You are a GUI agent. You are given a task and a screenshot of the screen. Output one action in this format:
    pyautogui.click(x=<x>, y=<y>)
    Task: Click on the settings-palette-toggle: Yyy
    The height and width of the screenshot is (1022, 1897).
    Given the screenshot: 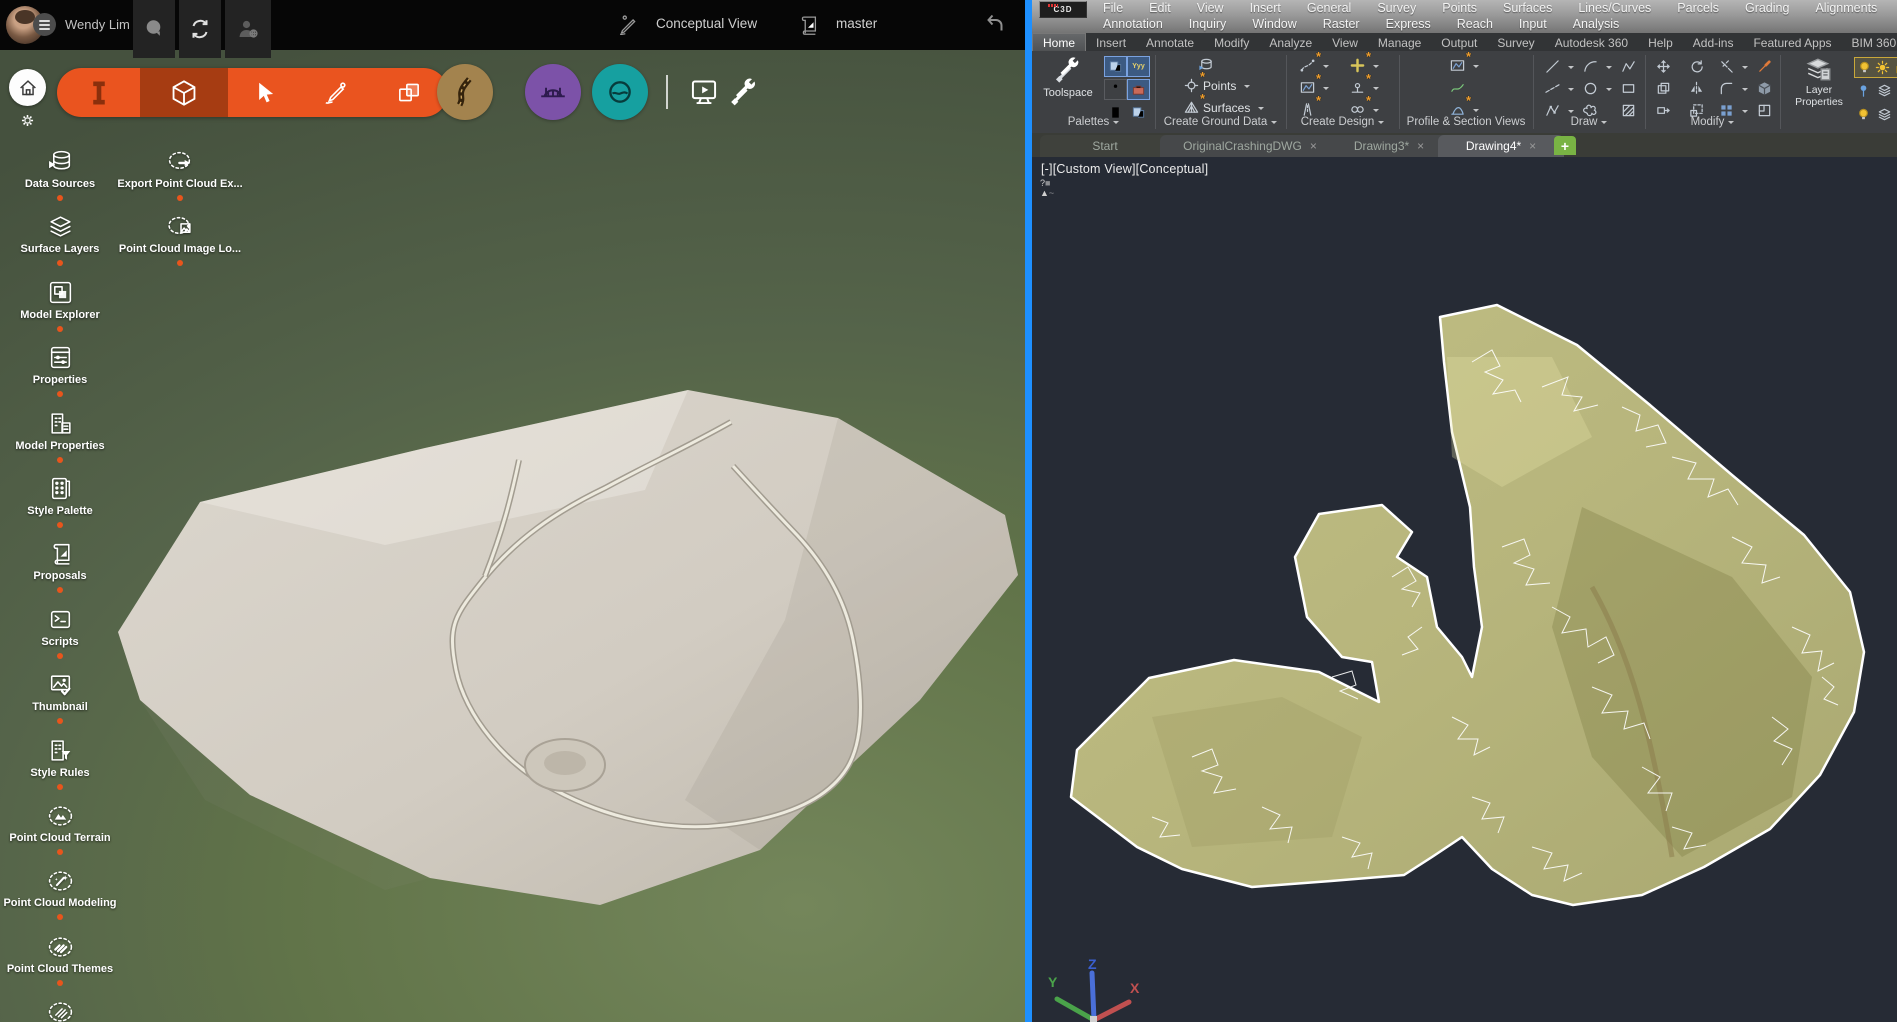 What is the action you would take?
    pyautogui.click(x=1138, y=66)
    